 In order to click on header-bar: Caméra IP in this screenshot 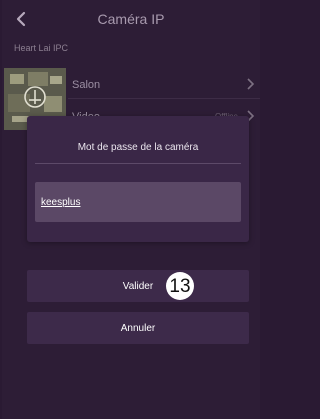, I will do `click(131, 19)`.